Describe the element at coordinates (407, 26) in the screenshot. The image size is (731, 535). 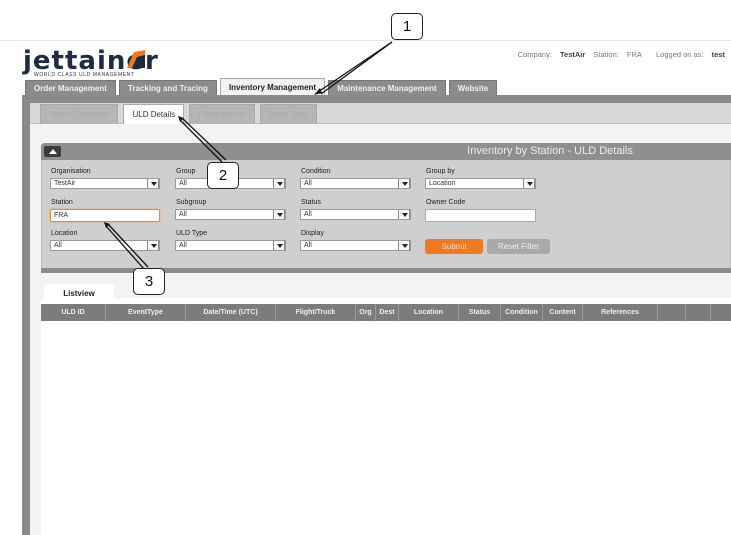
I see `callout-1: 1` at that location.